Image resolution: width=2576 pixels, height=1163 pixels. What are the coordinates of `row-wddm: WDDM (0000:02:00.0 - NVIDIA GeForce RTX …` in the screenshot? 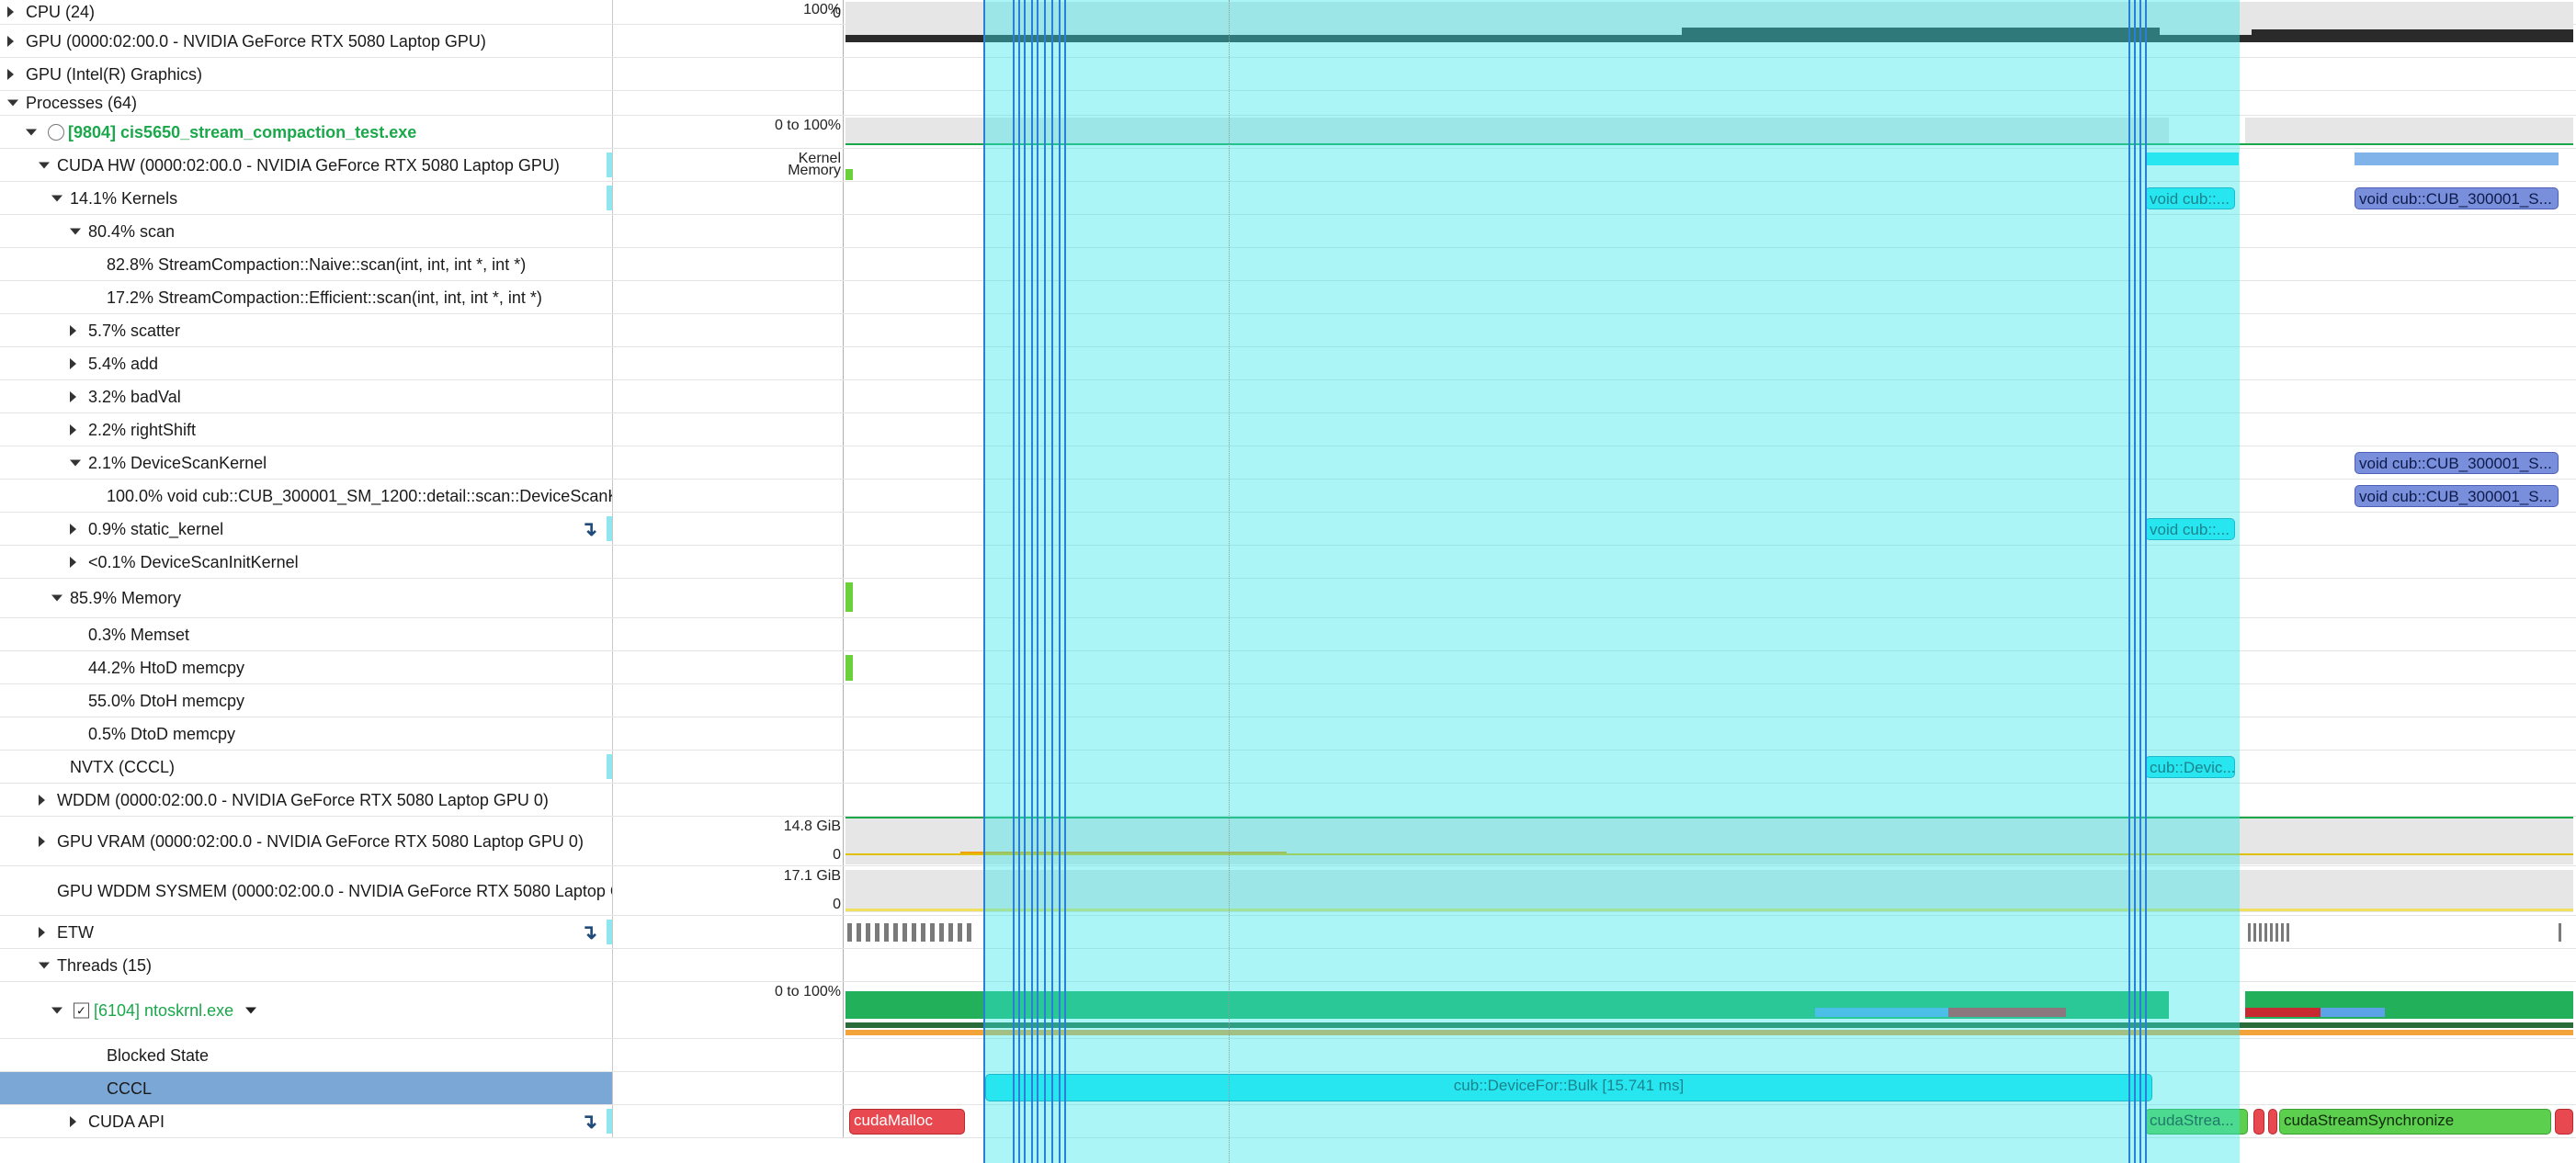 It's located at (1288, 801).